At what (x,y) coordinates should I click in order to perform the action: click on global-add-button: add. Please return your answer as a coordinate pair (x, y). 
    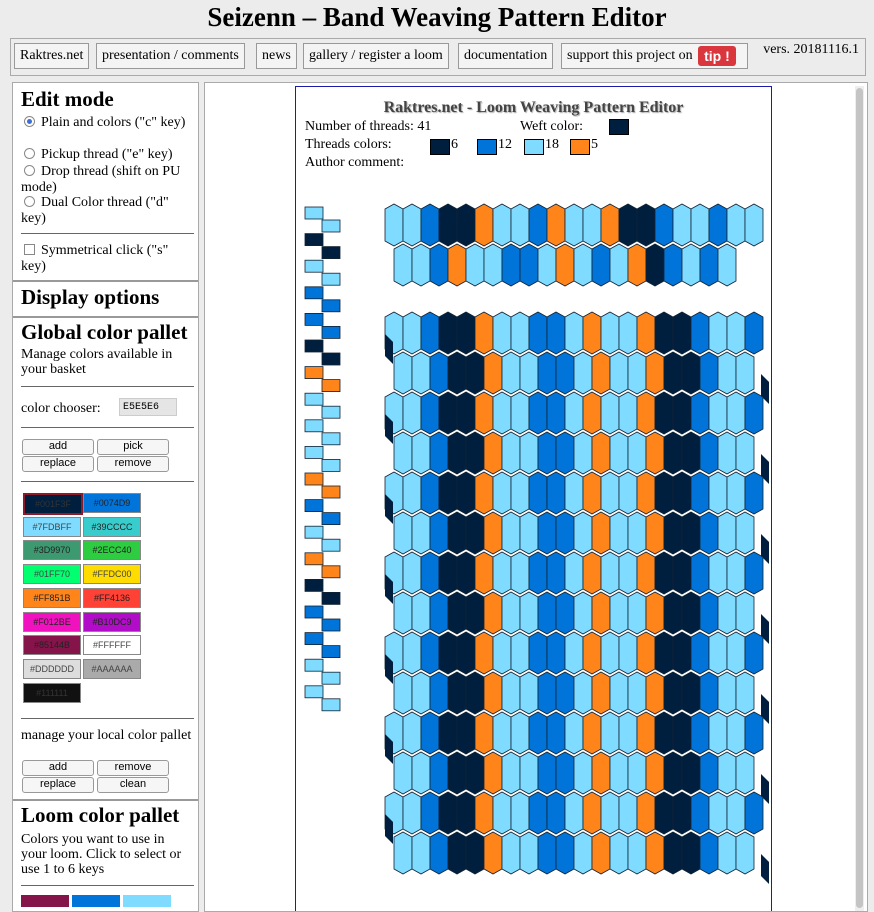
    Looking at the image, I should click on (58, 447).